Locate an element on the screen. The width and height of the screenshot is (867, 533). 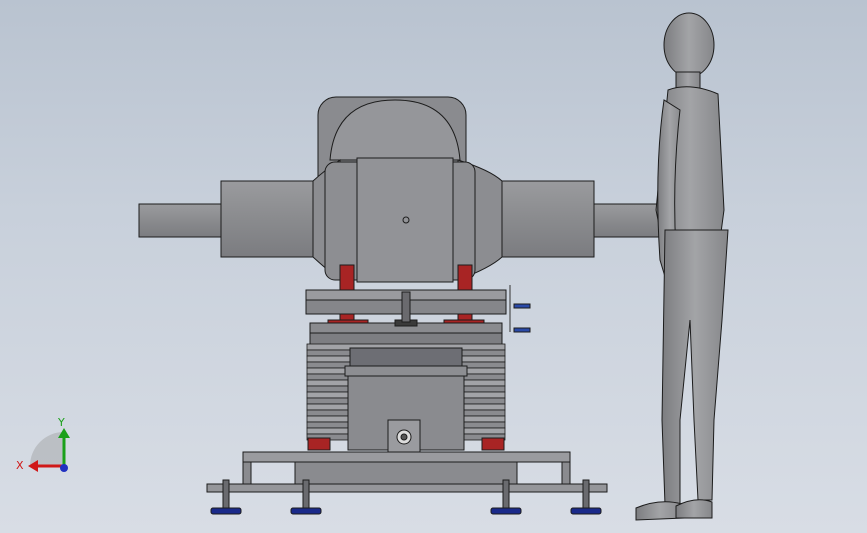
motor-body is located at coordinates (400, 220).